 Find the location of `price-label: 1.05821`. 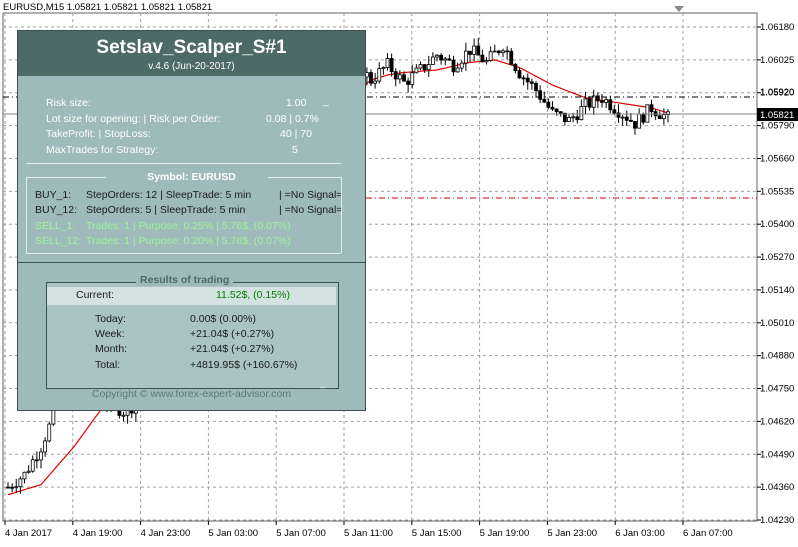

price-label: 1.05821 is located at coordinates (777, 115).